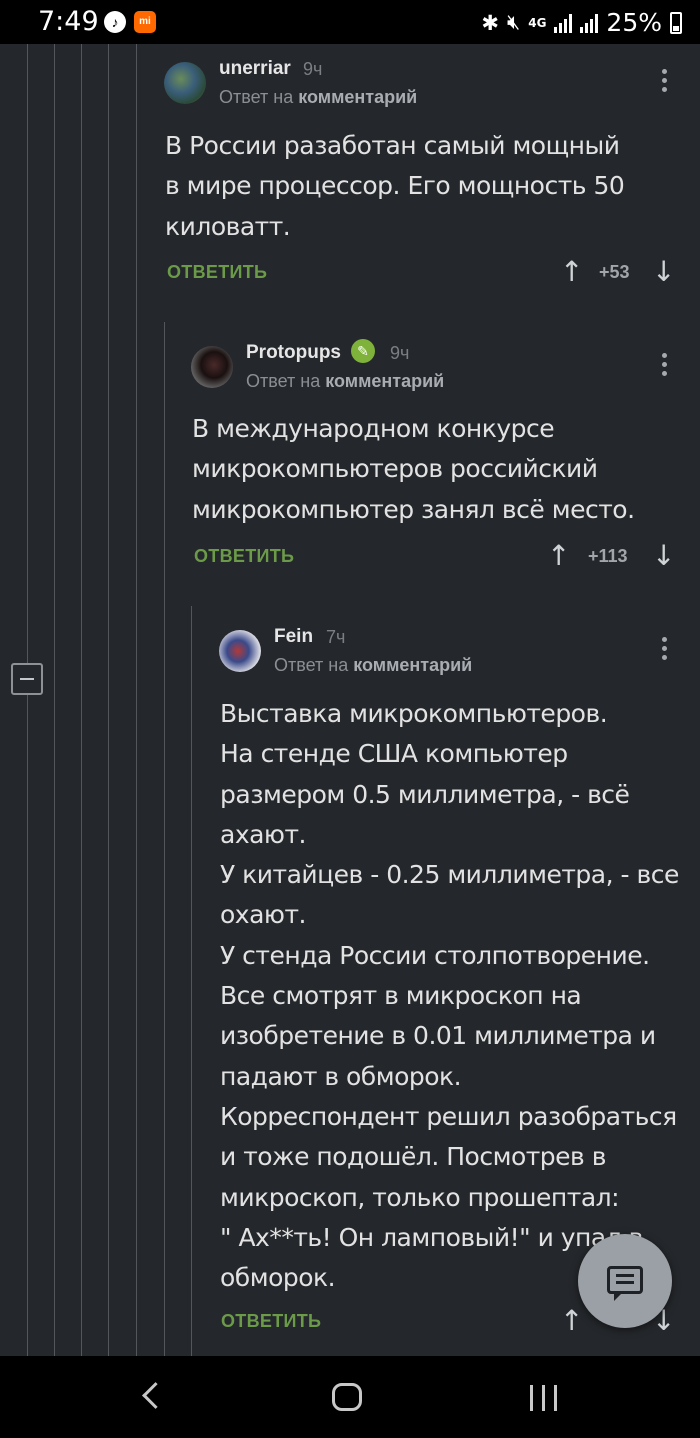 The width and height of the screenshot is (700, 1438). I want to click on battery-percent: 25%, so click(634, 22).